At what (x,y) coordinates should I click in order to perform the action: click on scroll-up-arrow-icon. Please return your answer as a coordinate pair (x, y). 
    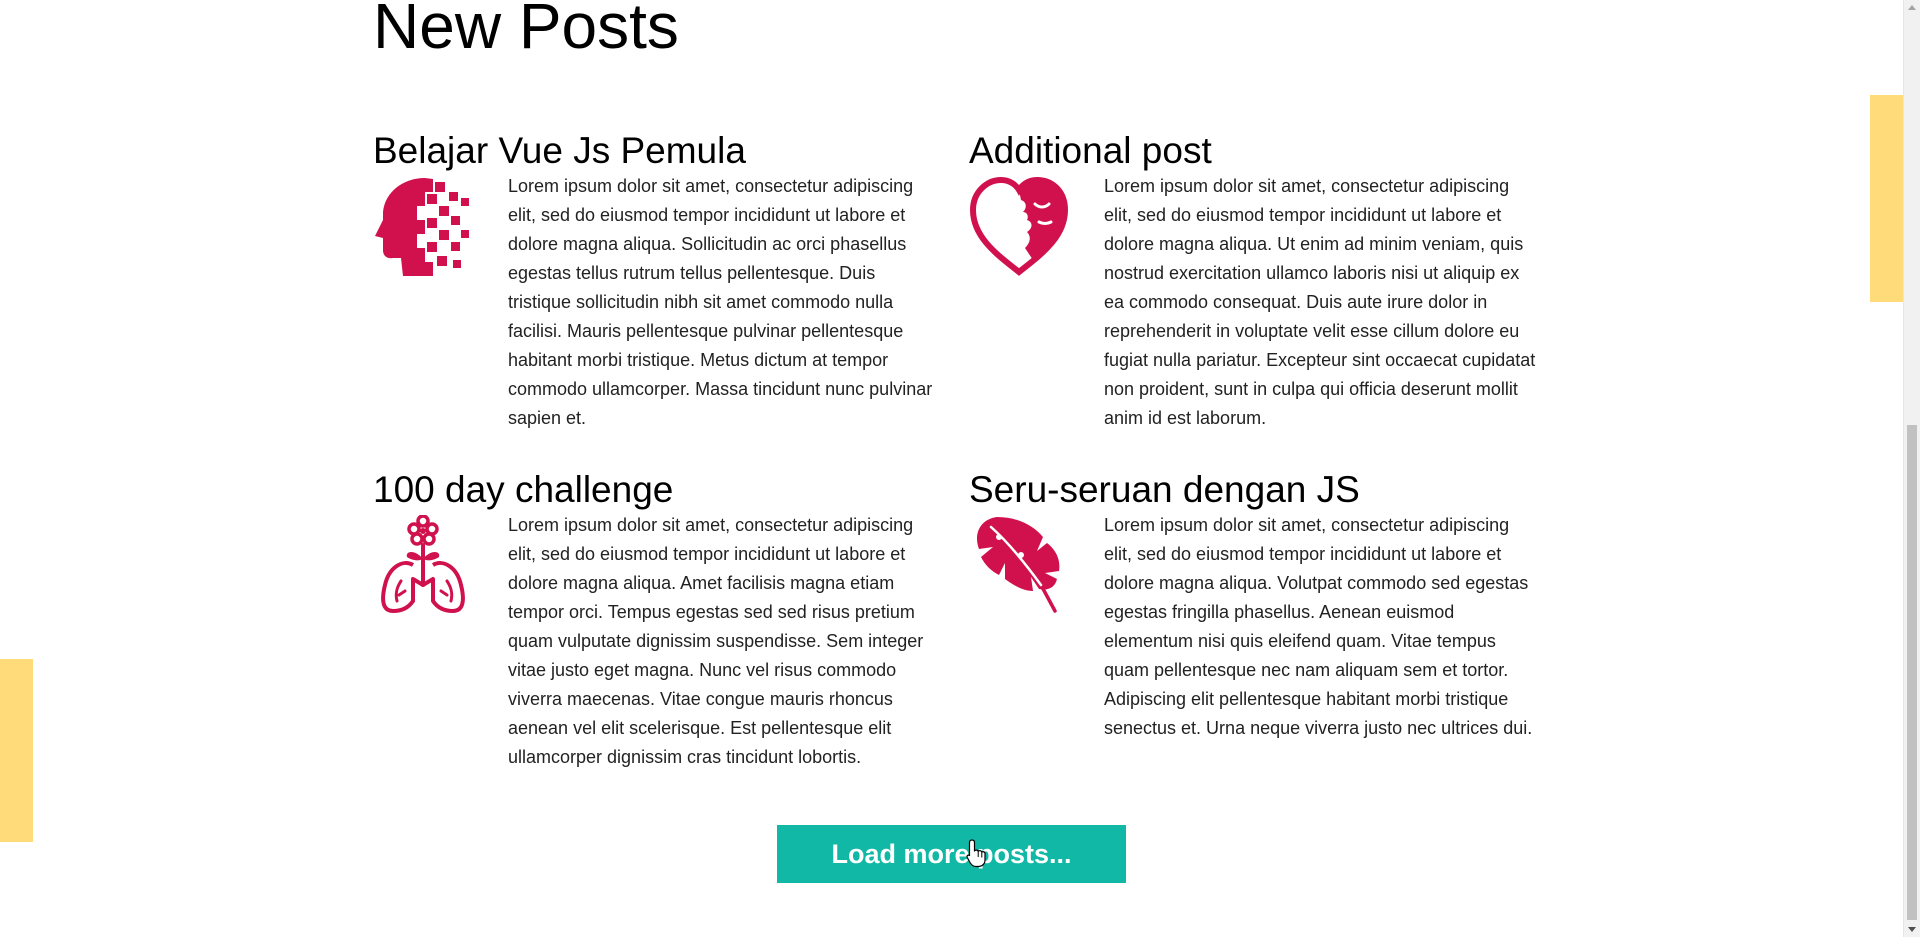
    Looking at the image, I should click on (1912, 7).